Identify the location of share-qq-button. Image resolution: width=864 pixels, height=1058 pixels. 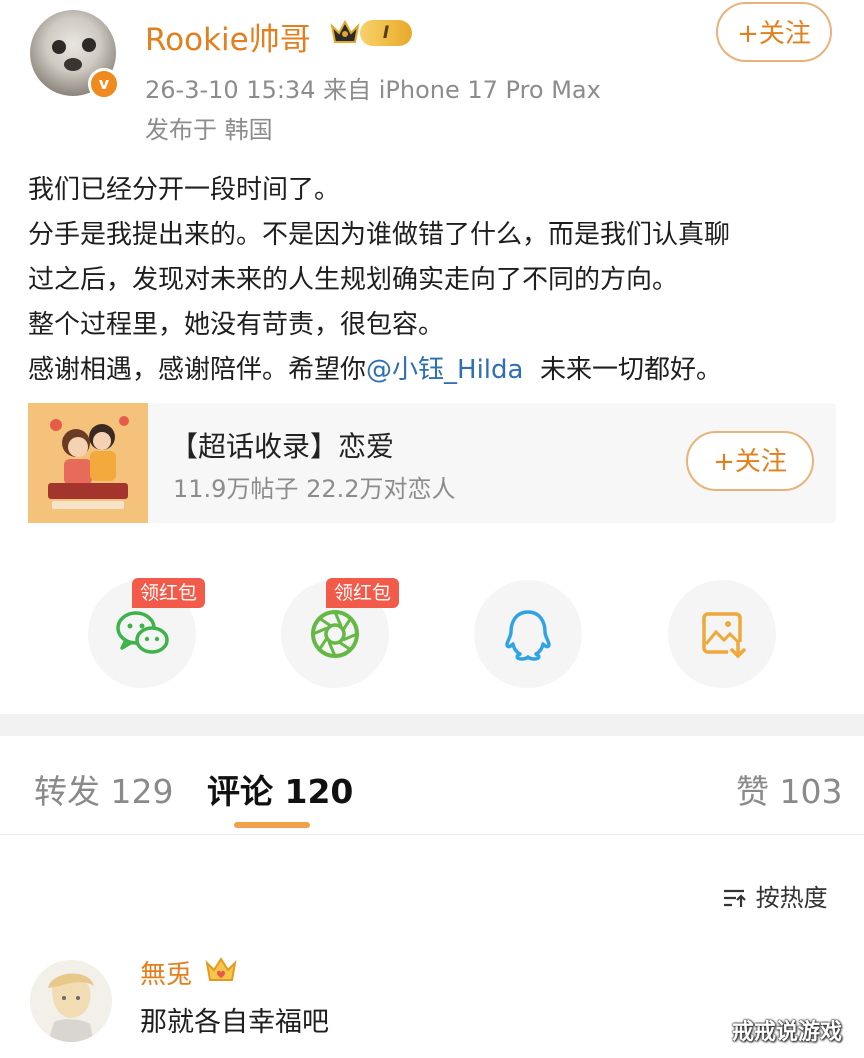
(528, 634).